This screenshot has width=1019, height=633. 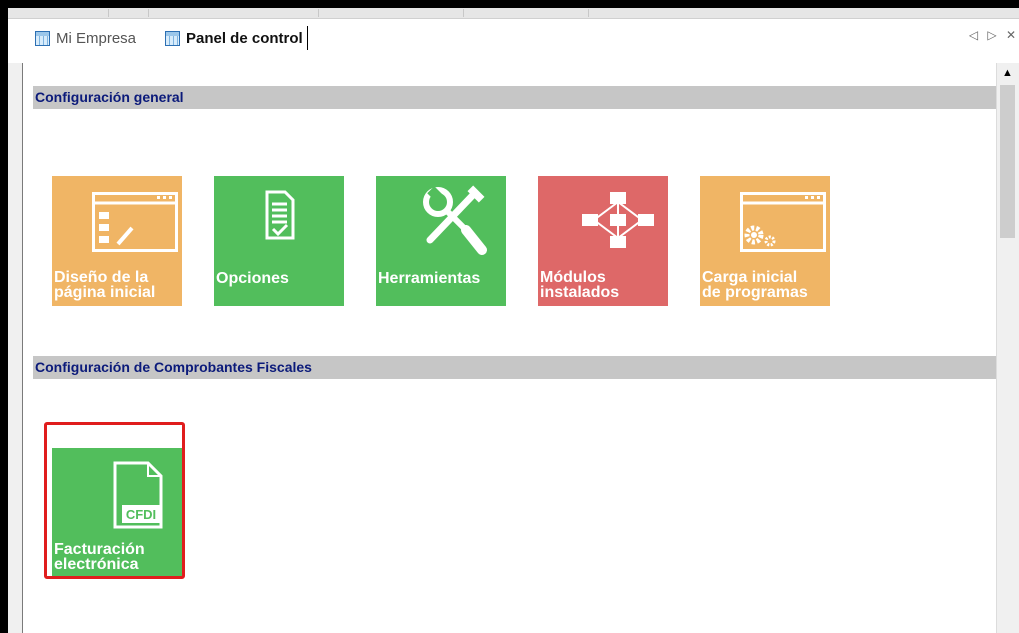 I want to click on tile-label: Módulos instalados, so click(x=580, y=285).